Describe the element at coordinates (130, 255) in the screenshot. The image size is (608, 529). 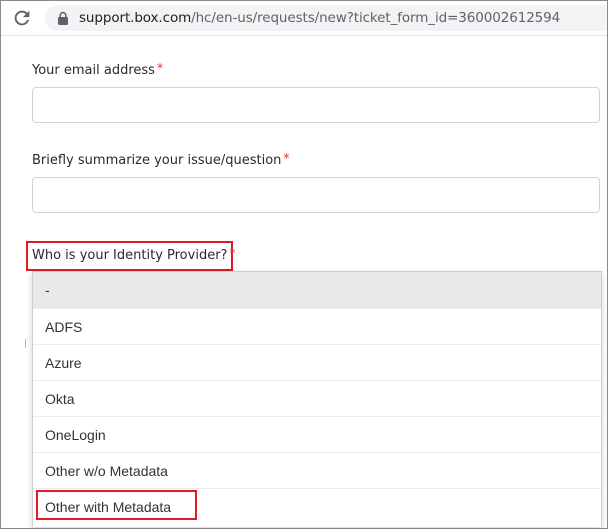
I see `idp-label-text: Who is your Identity Provider?` at that location.